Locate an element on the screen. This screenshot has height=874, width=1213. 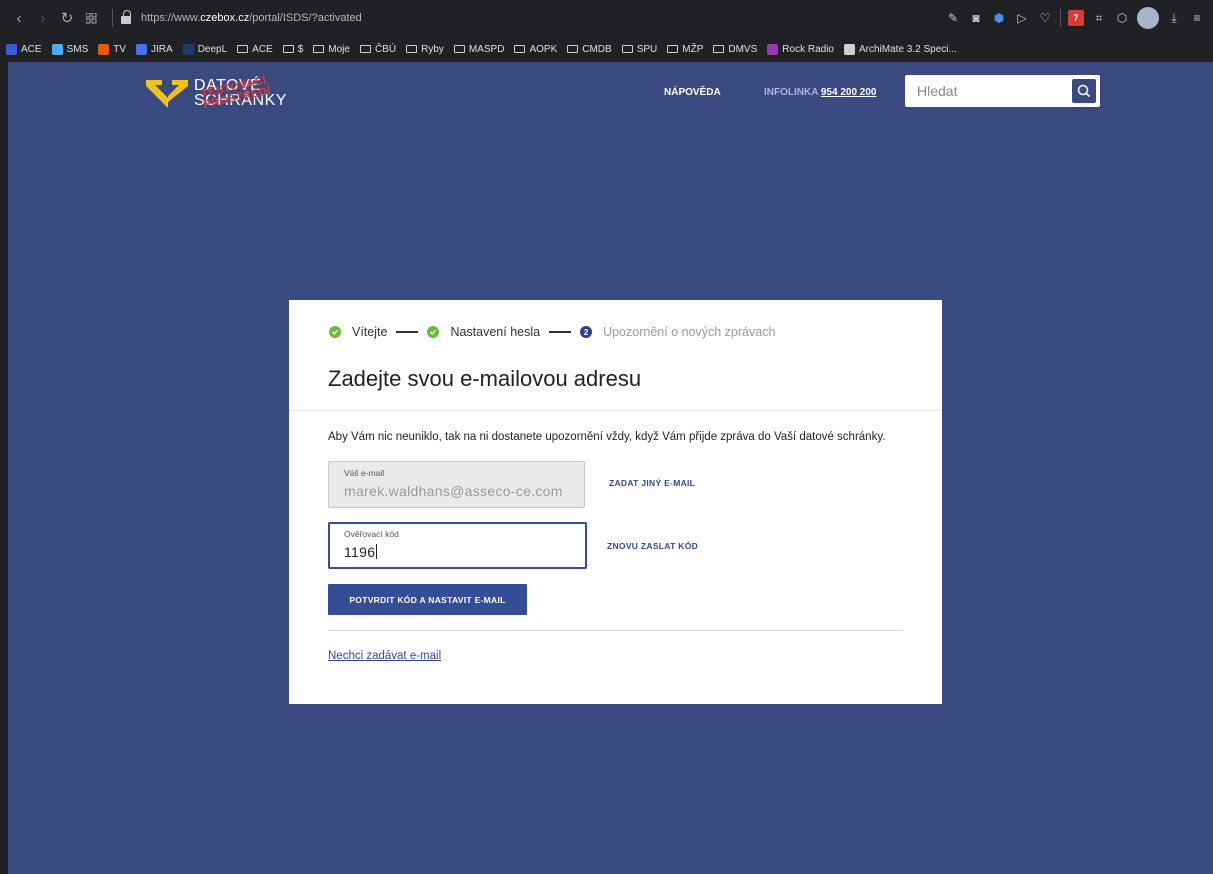
bookmark-item: SPU is located at coordinates (639, 49).